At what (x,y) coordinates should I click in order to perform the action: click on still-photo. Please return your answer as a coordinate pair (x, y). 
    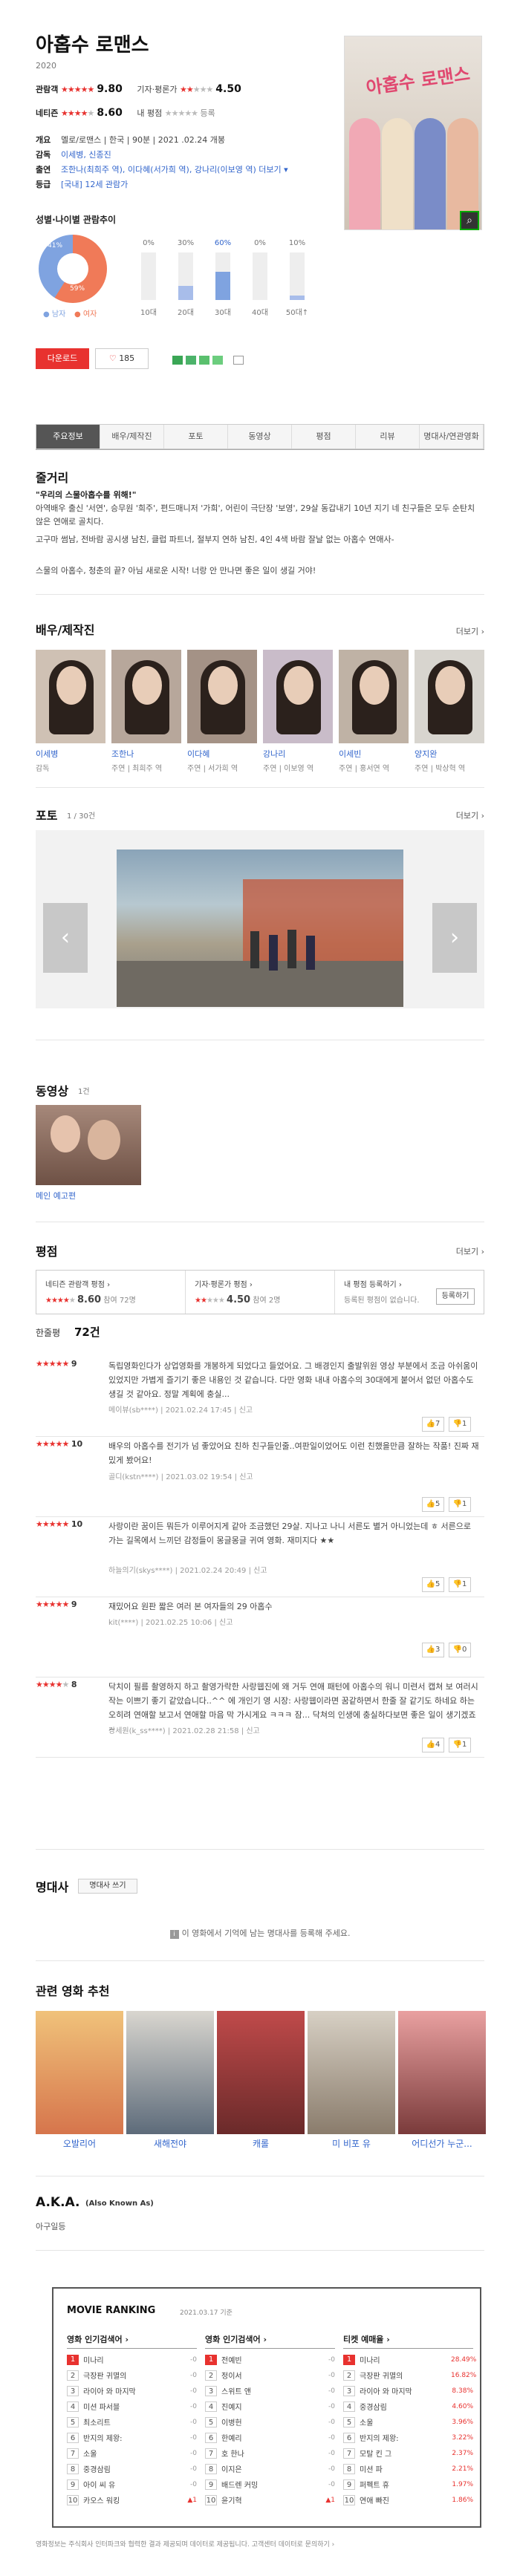
    Looking at the image, I should click on (260, 928).